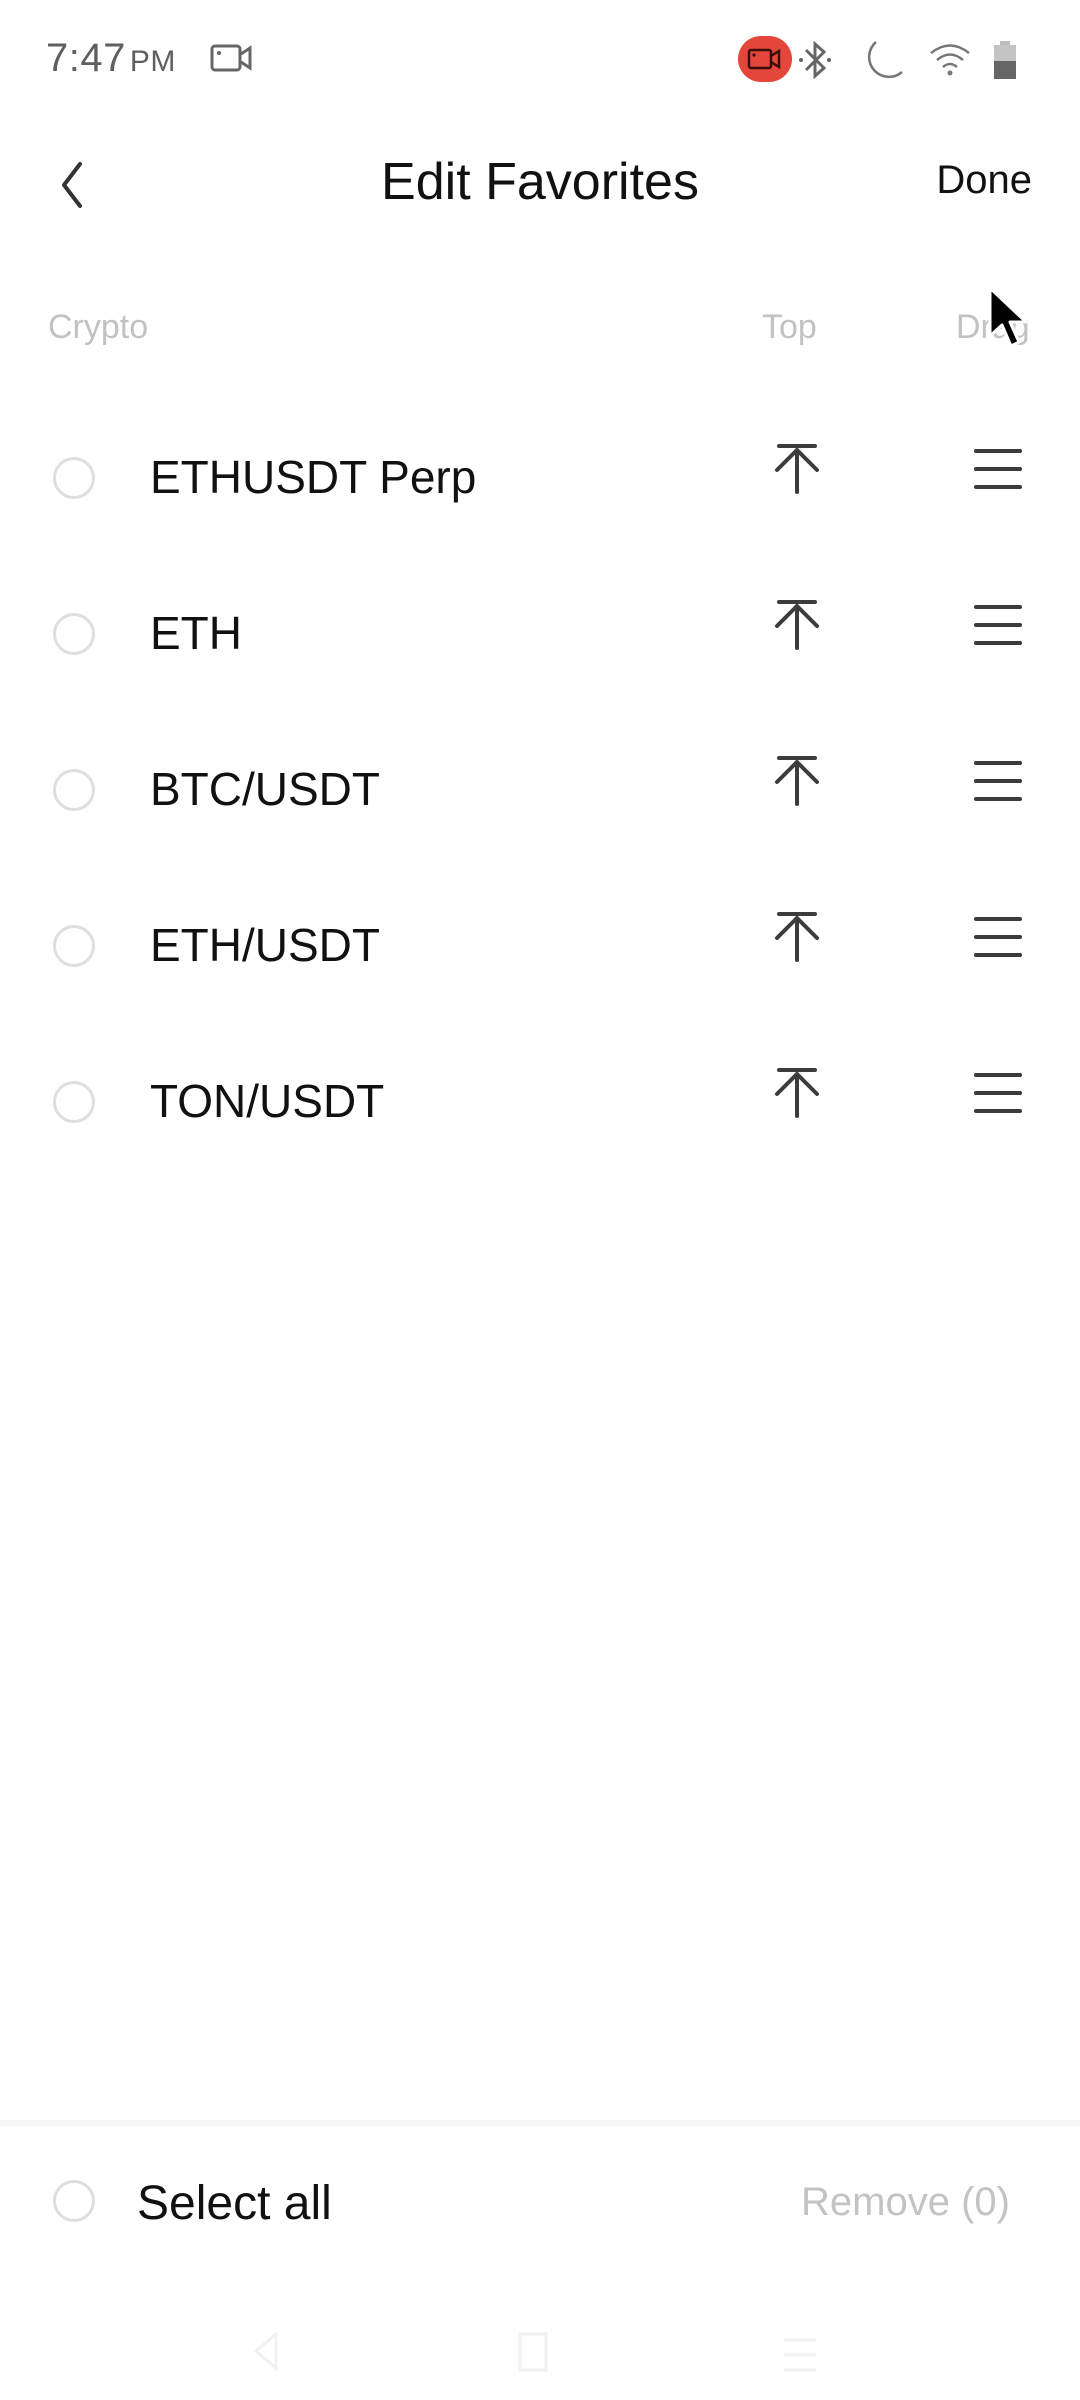 Image resolution: width=1080 pixels, height=2400 pixels. I want to click on list-item: BTC/USDT, so click(540, 790).